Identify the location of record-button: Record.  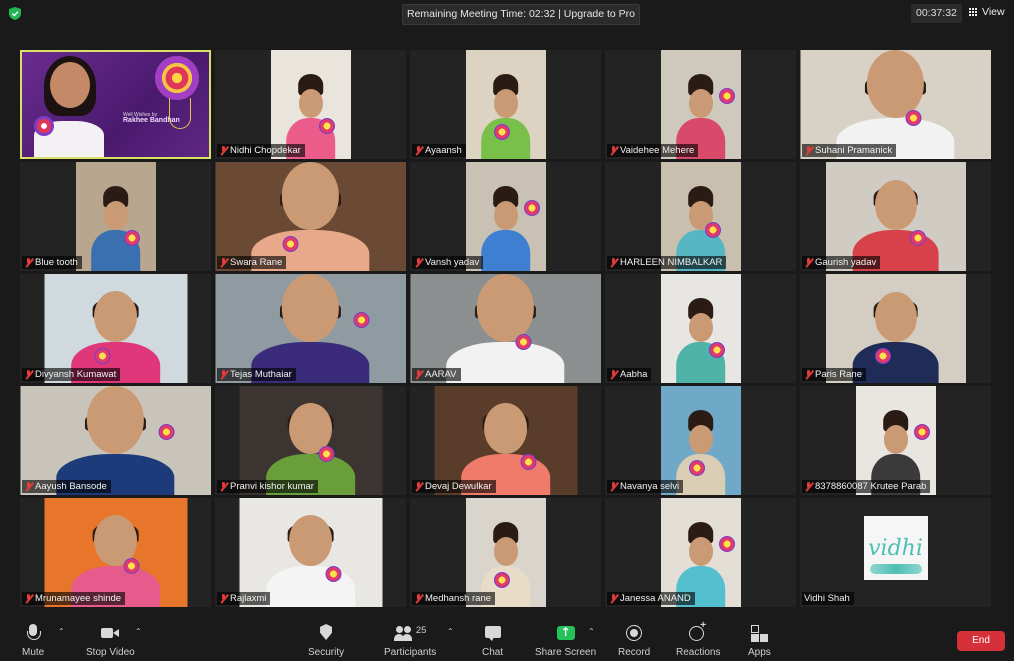
(634, 635).